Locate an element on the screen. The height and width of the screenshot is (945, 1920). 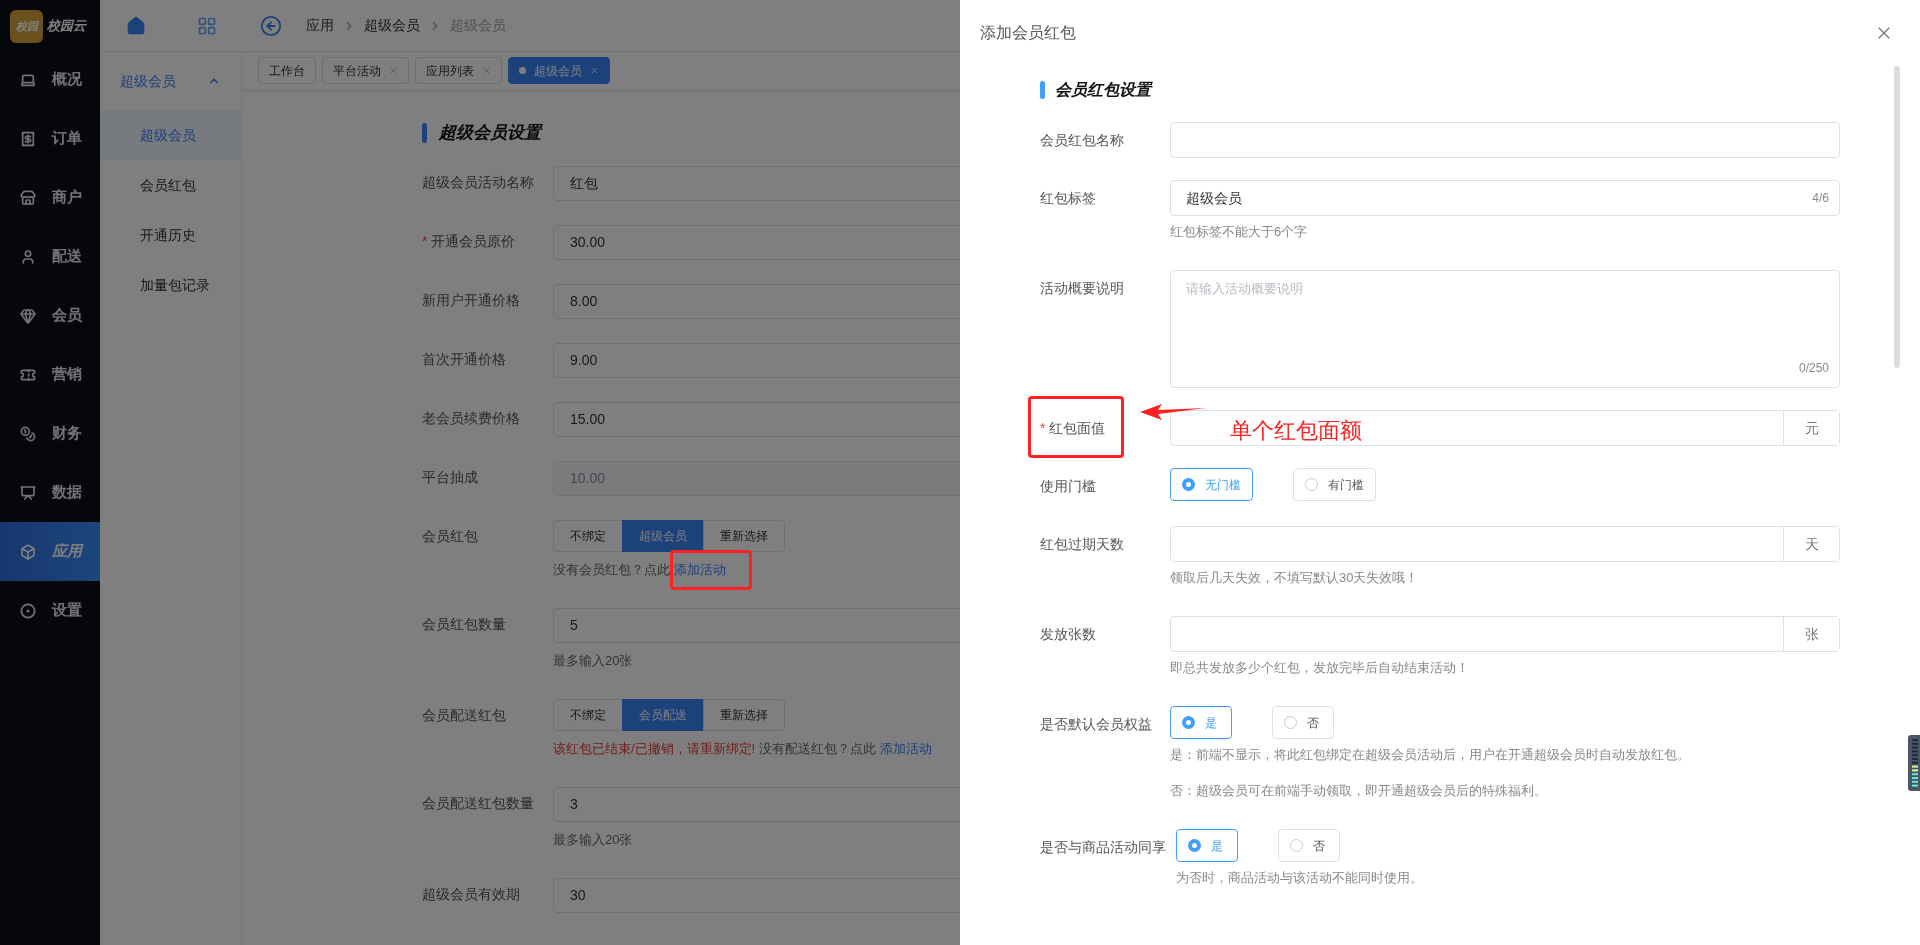
field-label: 超级会员有效期 is located at coordinates (471, 894).